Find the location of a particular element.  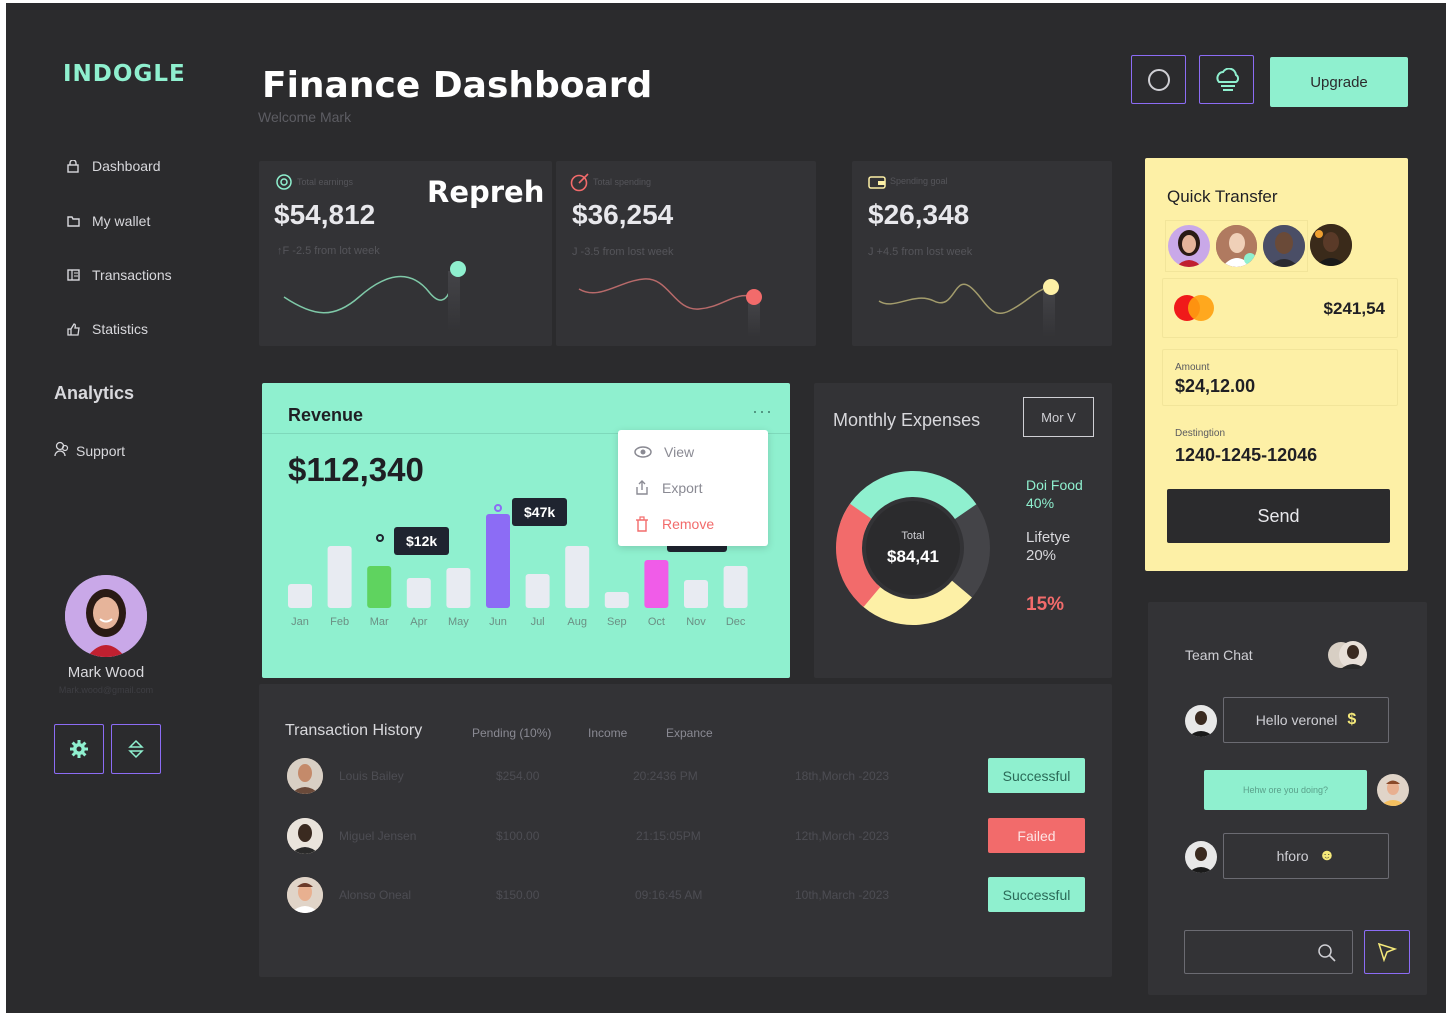

folder-icon is located at coordinates (73, 221).